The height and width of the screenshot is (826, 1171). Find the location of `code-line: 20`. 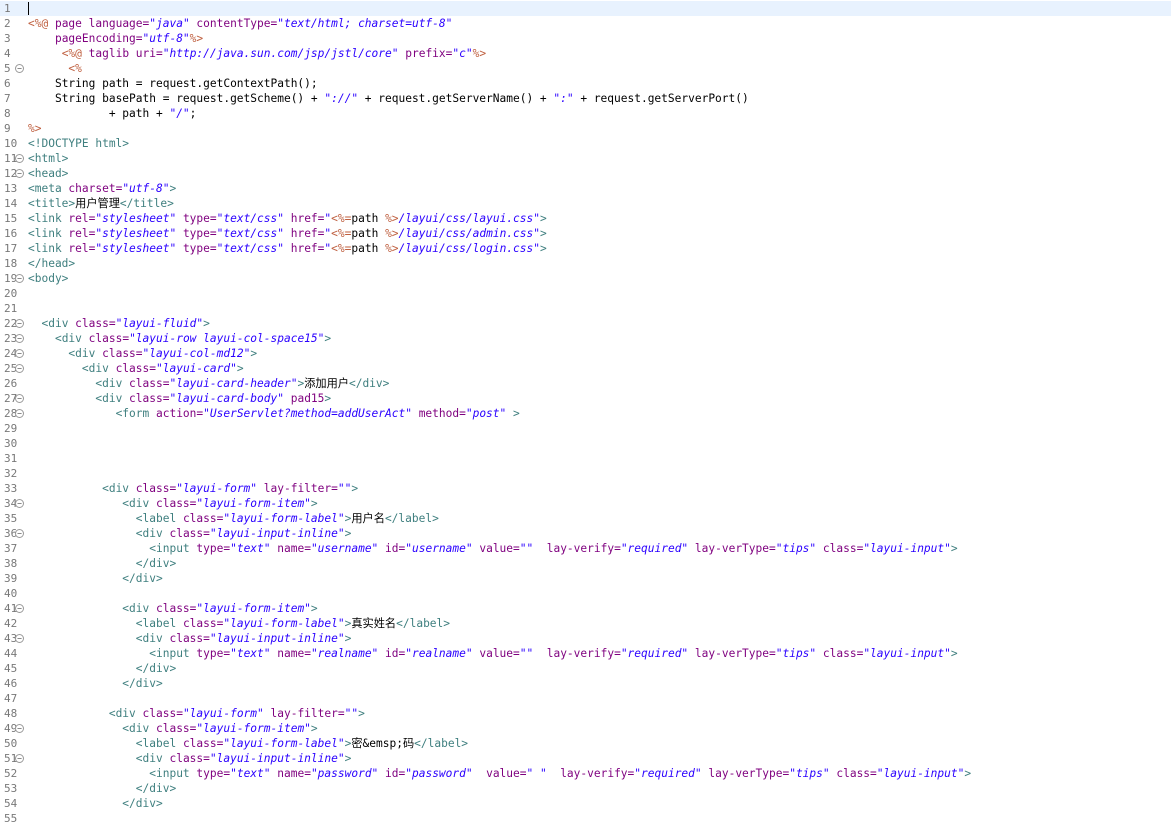

code-line: 20 is located at coordinates (585, 293).